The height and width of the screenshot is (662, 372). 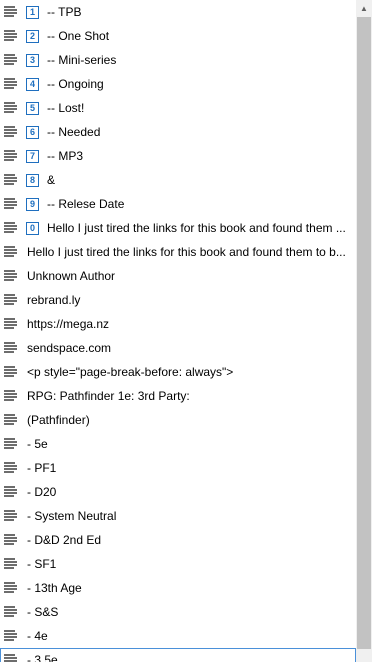 What do you see at coordinates (66, 108) in the screenshot?
I see `list-item-label: -- Lost!` at bounding box center [66, 108].